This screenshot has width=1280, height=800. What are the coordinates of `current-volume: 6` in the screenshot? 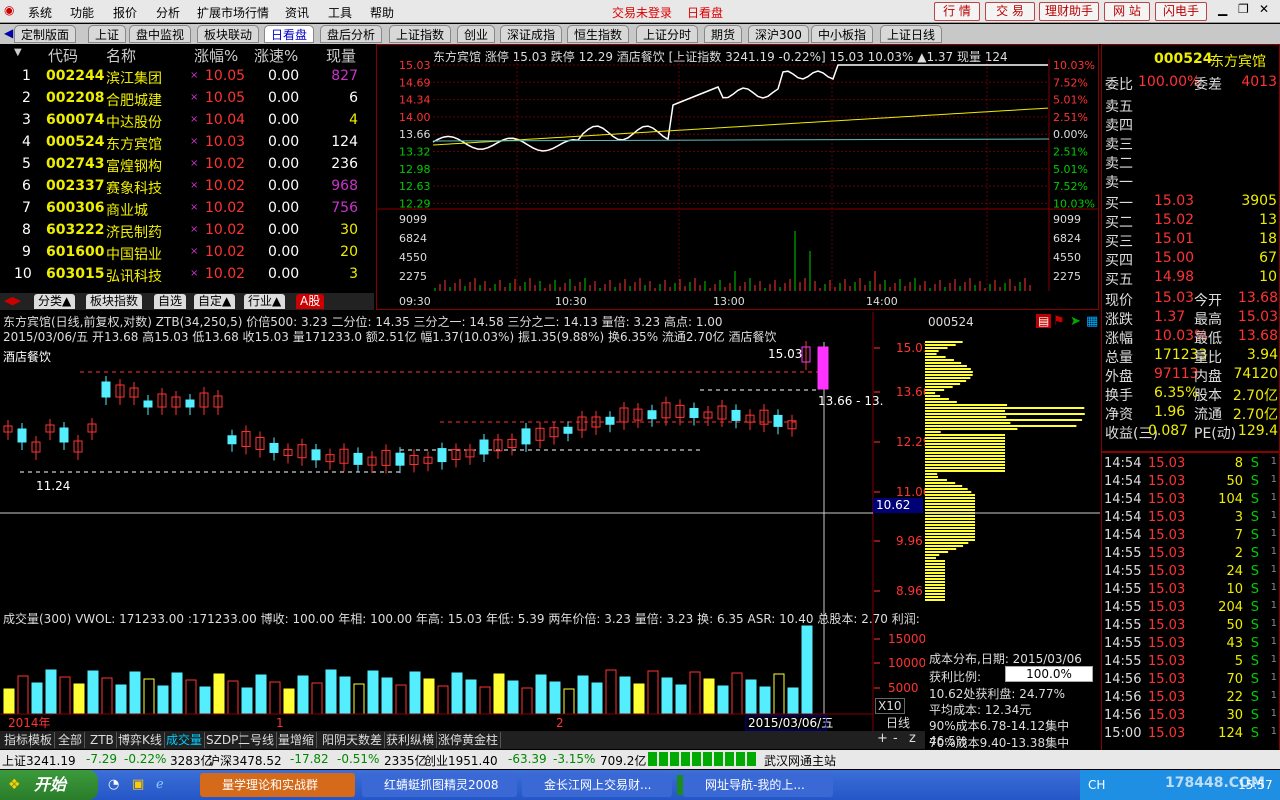 It's located at (353, 98).